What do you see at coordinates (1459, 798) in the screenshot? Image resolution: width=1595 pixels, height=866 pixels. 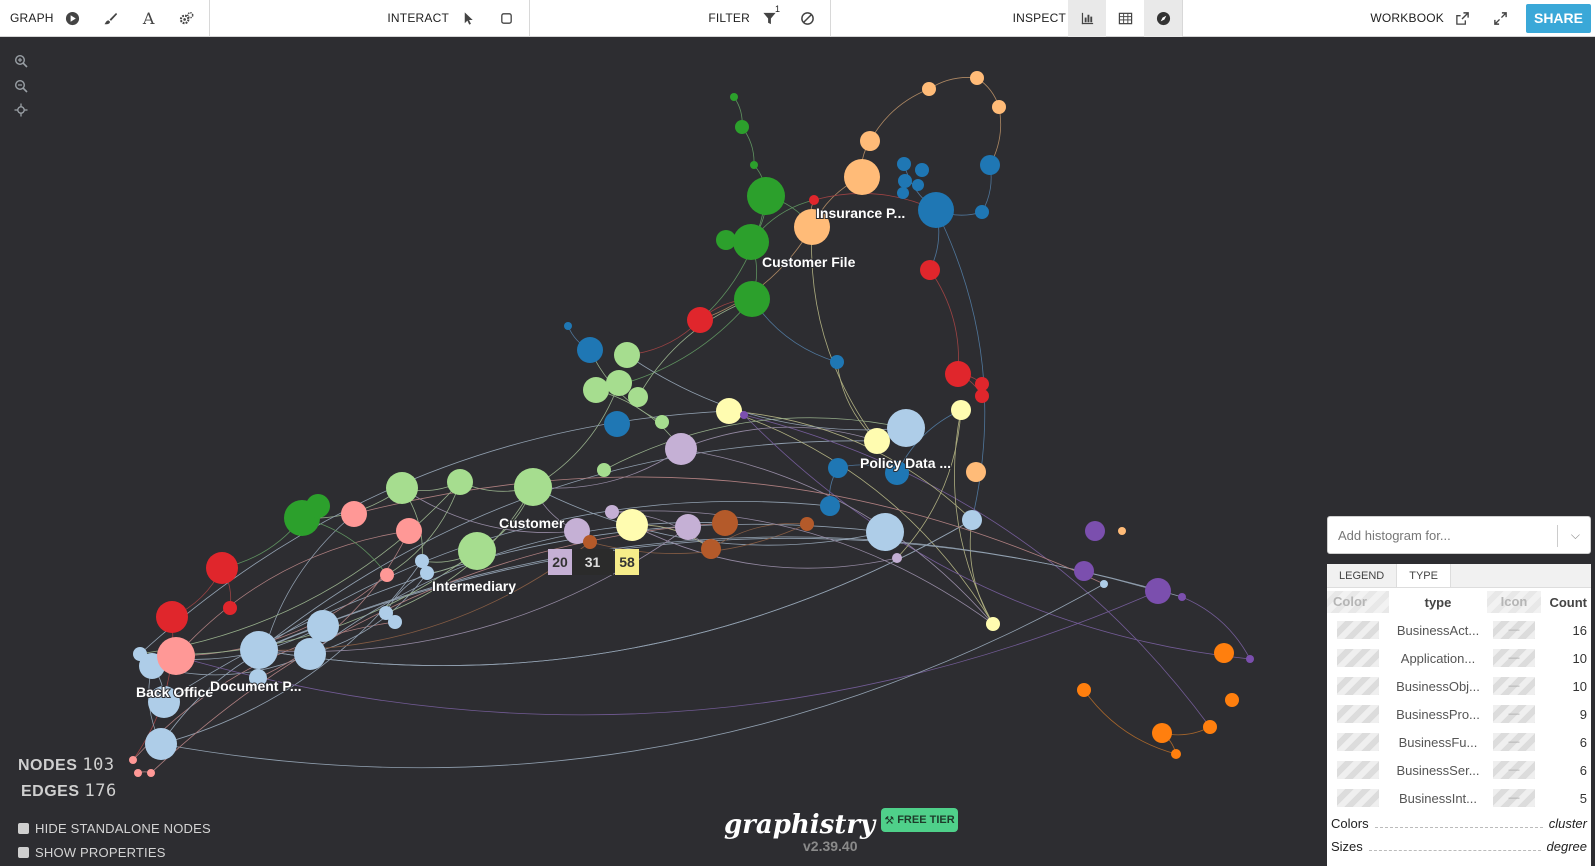 I see `legend-row: BusinessInt... — 5` at bounding box center [1459, 798].